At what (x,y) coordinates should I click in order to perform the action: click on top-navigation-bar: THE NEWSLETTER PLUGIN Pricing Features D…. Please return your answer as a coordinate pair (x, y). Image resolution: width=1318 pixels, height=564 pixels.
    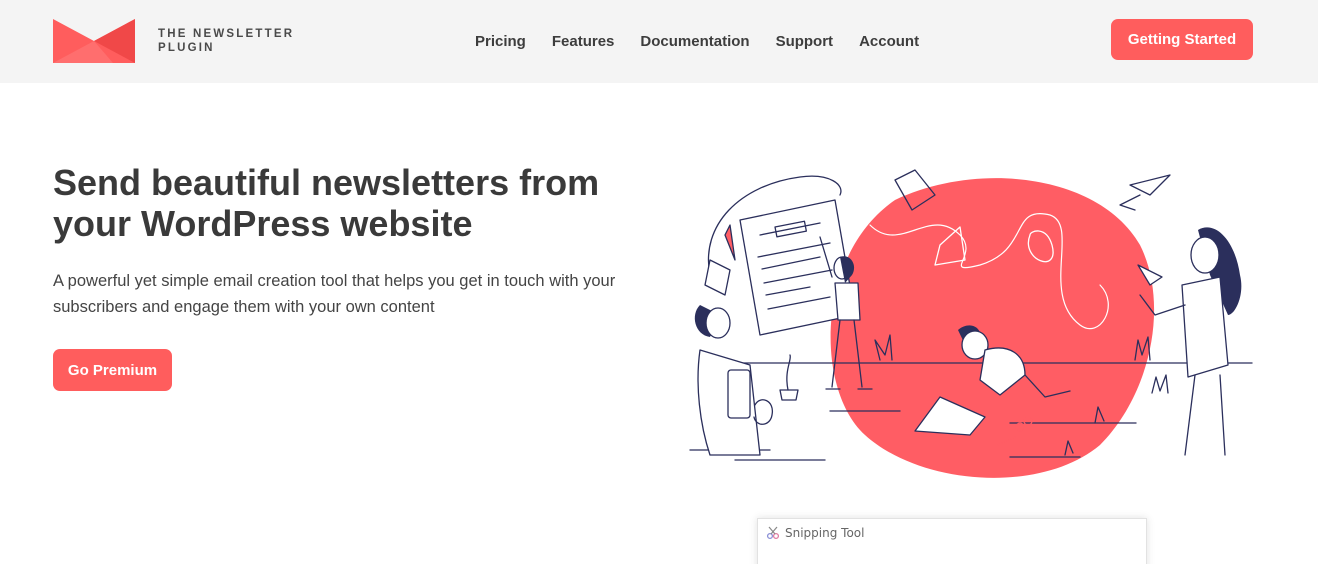
    Looking at the image, I should click on (659, 41).